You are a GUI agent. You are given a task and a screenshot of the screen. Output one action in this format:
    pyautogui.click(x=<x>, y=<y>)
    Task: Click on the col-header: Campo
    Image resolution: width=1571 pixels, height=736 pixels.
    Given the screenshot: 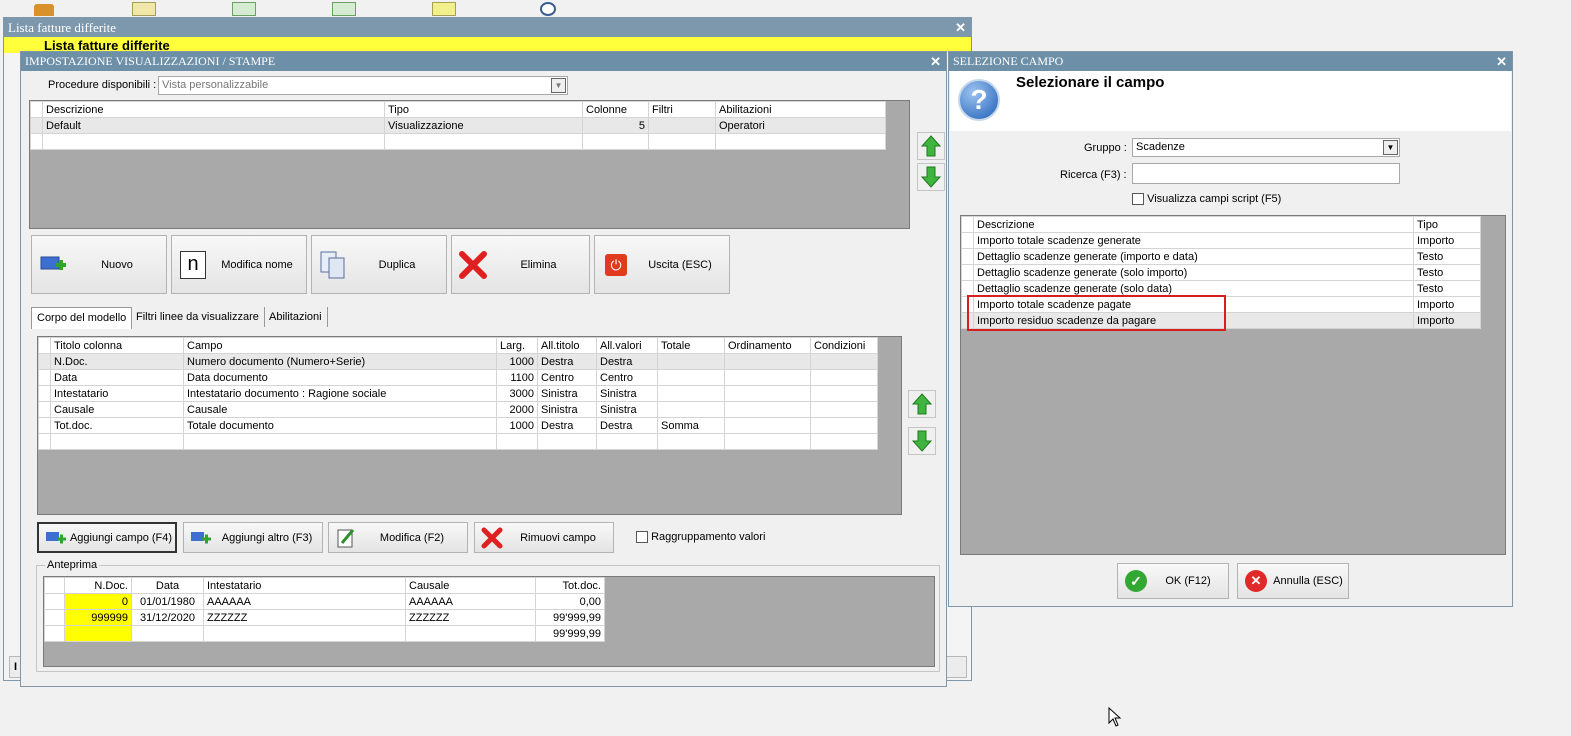 What is the action you would take?
    pyautogui.click(x=340, y=345)
    